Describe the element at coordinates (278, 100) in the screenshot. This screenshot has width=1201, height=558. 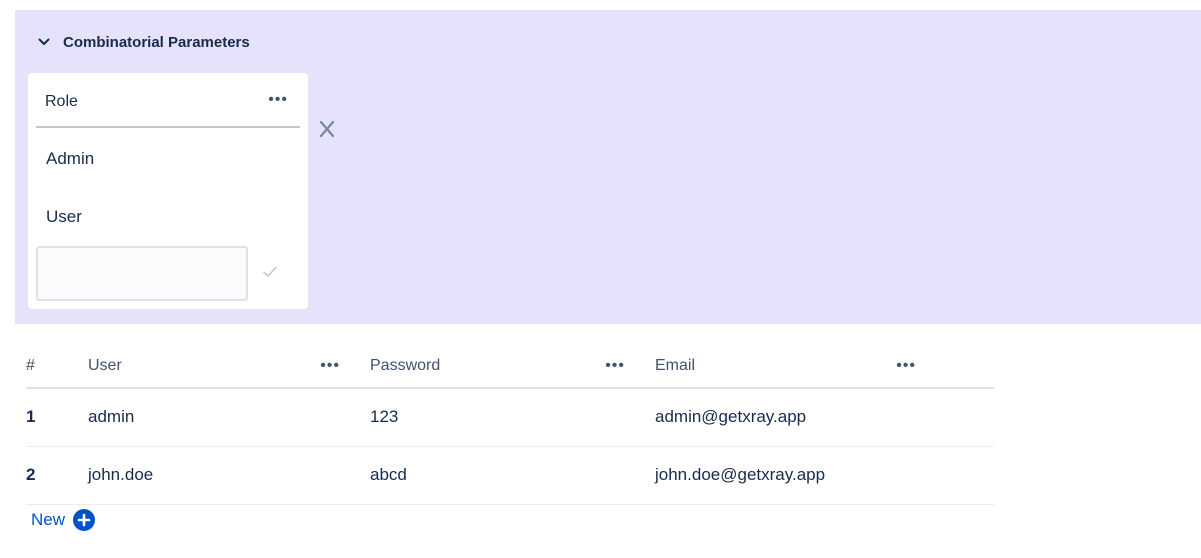
I see `parameter-more-button: •••` at that location.